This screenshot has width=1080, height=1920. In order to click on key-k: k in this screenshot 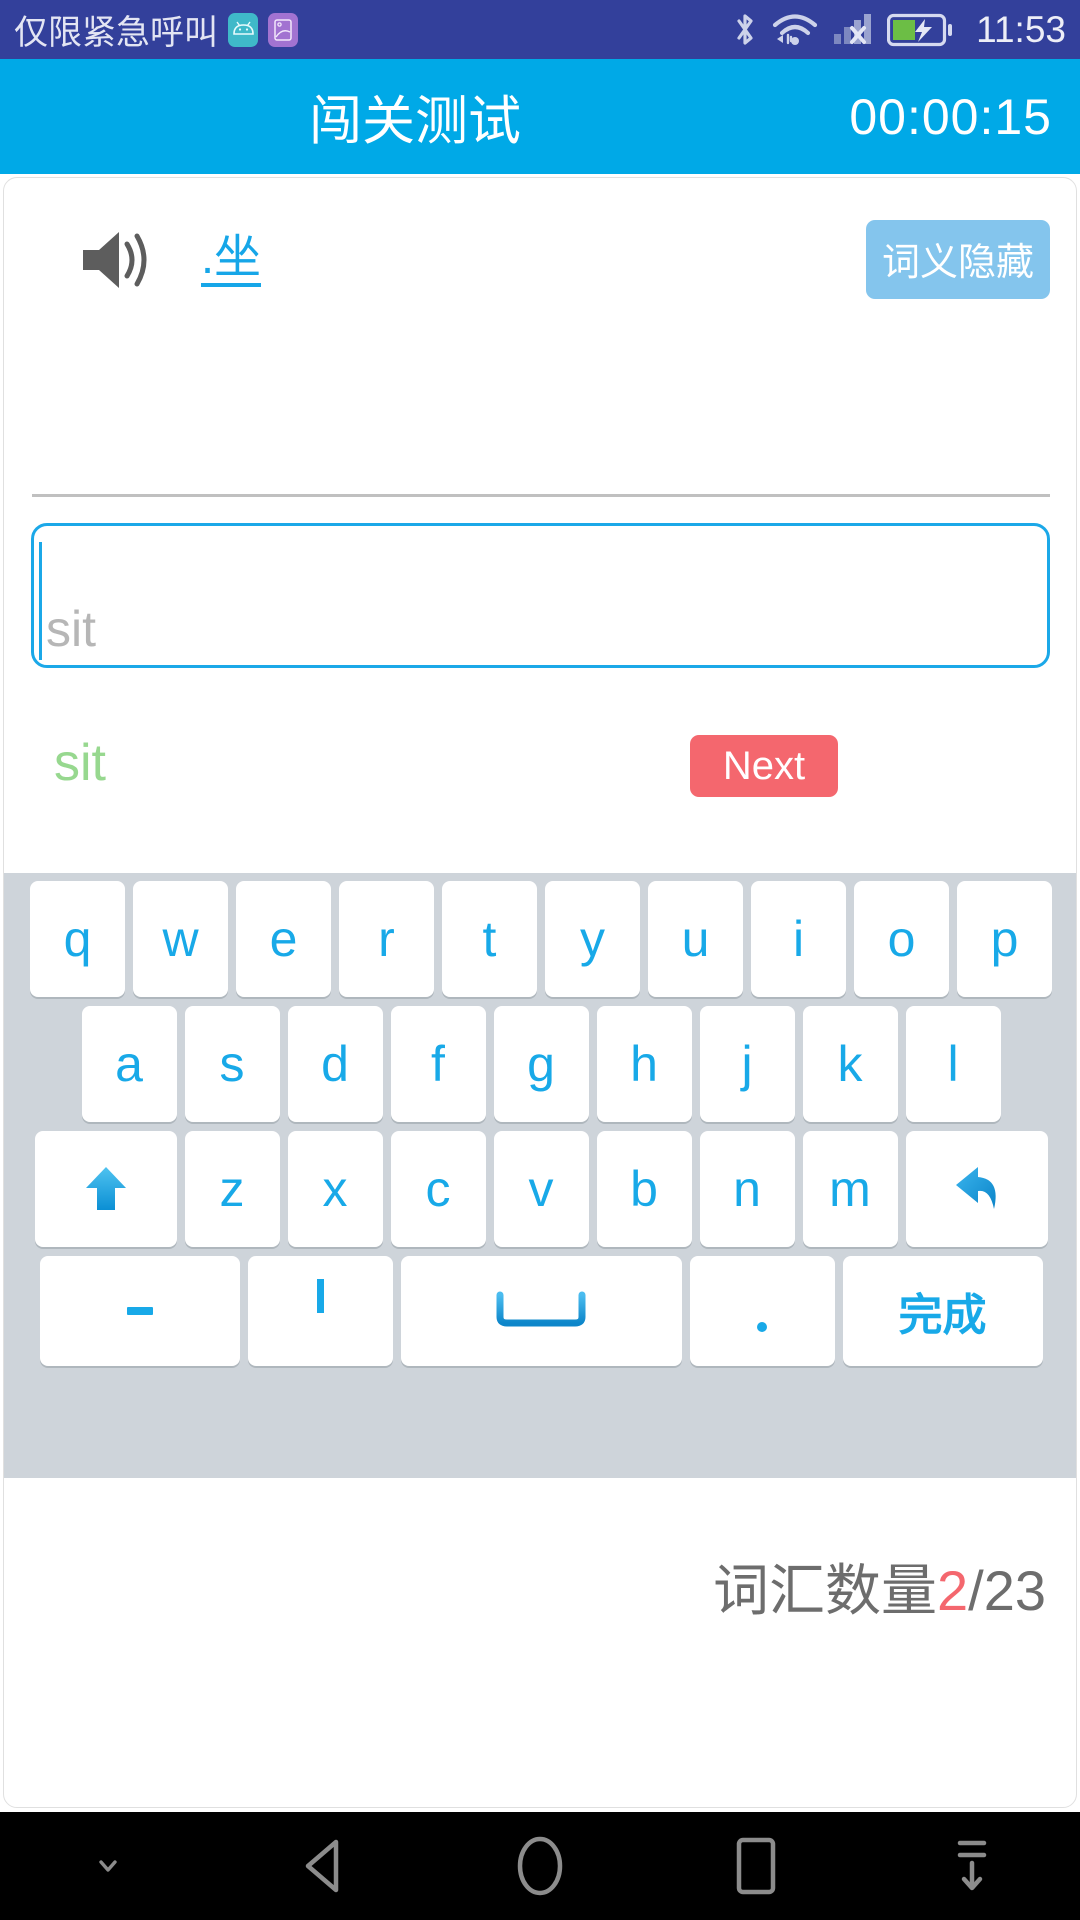, I will do `click(850, 1064)`.